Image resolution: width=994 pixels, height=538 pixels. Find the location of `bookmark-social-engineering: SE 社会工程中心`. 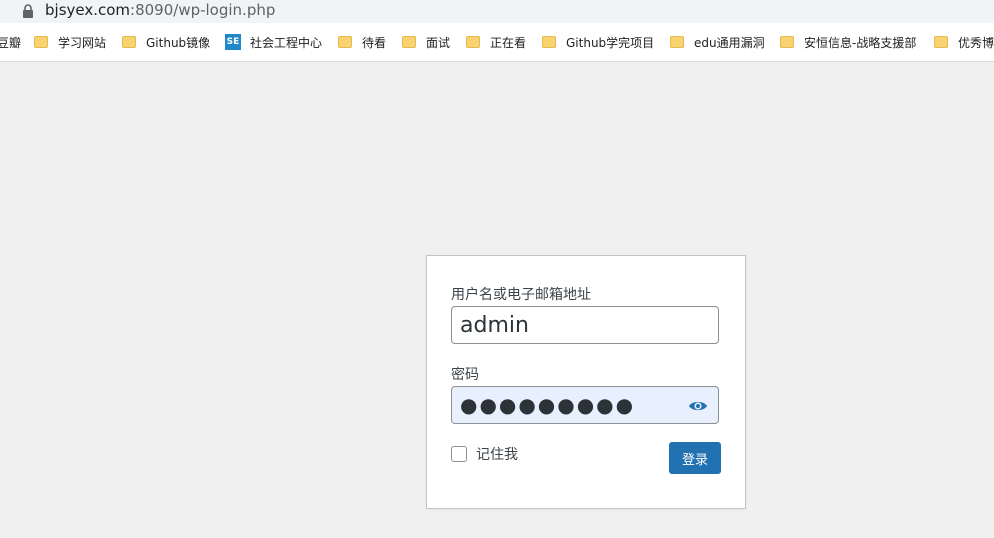

bookmark-social-engineering: SE 社会工程中心 is located at coordinates (273, 42).